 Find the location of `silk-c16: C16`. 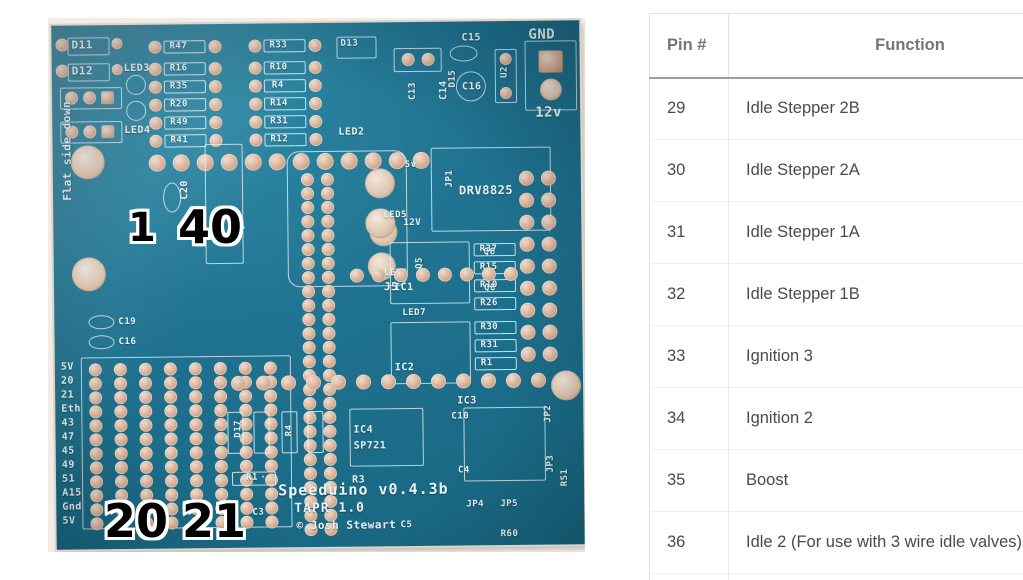

silk-c16: C16 is located at coordinates (471, 87).